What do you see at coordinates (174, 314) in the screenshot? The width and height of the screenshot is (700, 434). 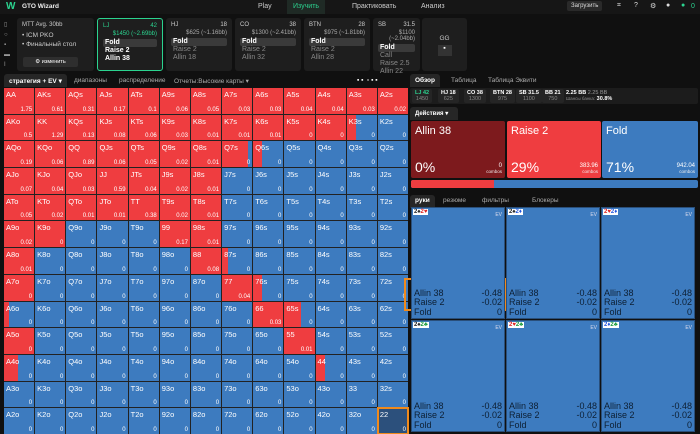 I see `hand-cell-96o: 96o 0` at bounding box center [174, 314].